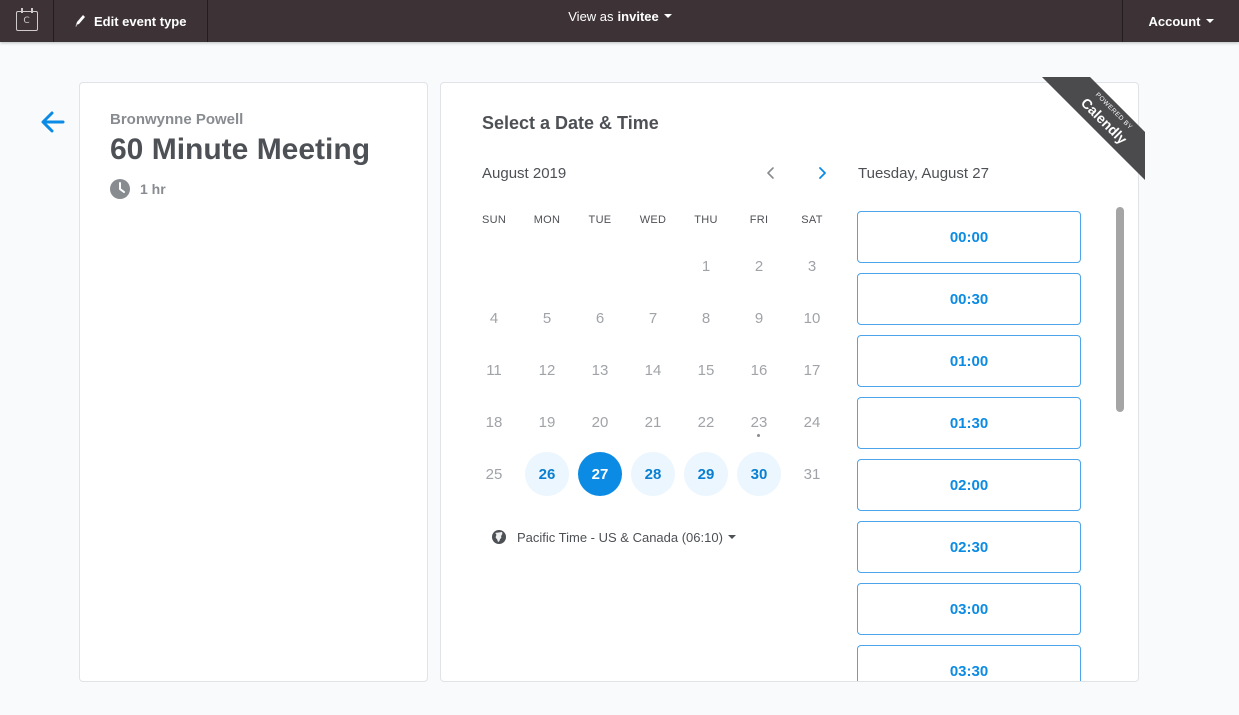 The image size is (1239, 715). Describe the element at coordinates (969, 663) in the screenshot. I see `time-slot-button: 03:30` at that location.